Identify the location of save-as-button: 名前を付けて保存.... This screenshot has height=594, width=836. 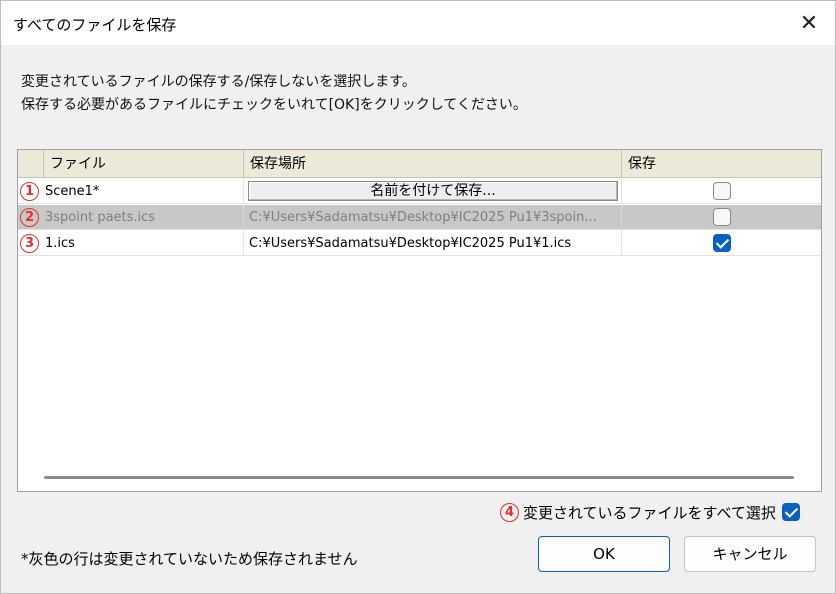
(433, 191).